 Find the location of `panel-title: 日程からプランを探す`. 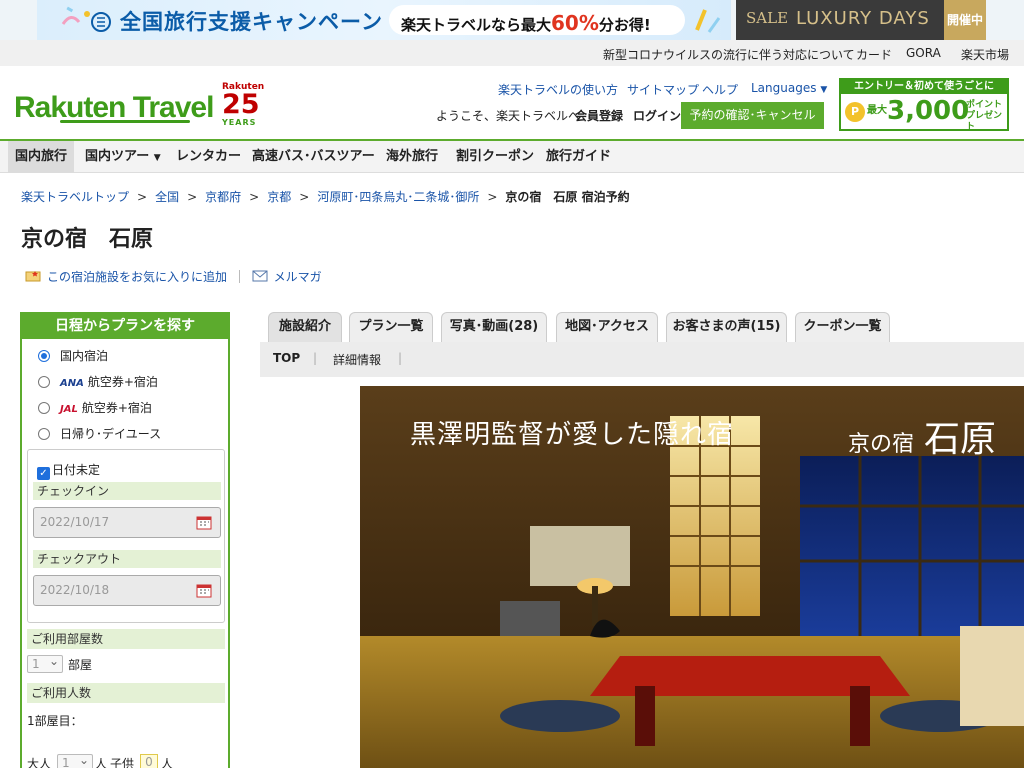

panel-title: 日程からプランを探す is located at coordinates (125, 326).